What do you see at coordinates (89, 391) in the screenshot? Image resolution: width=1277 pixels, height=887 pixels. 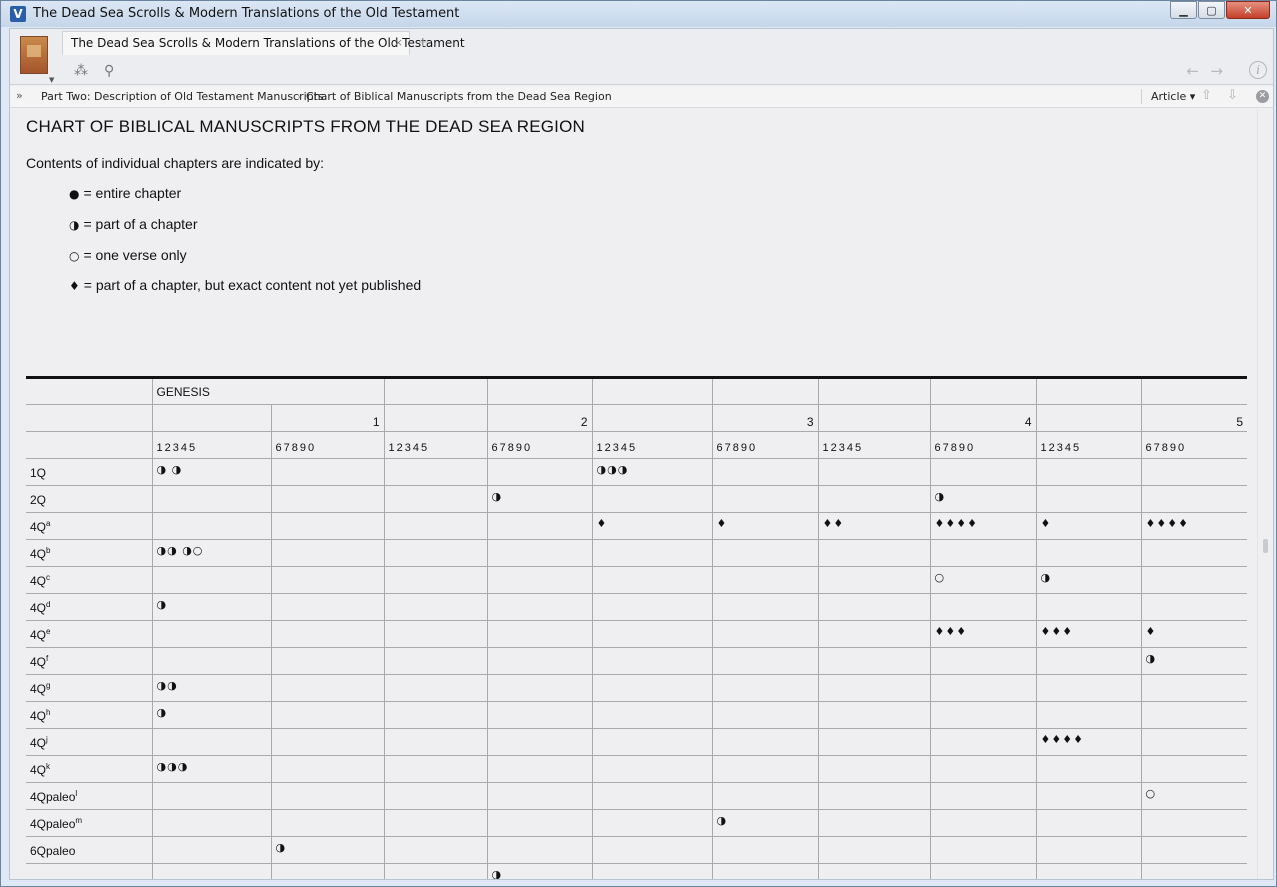 I see `header-cell` at bounding box center [89, 391].